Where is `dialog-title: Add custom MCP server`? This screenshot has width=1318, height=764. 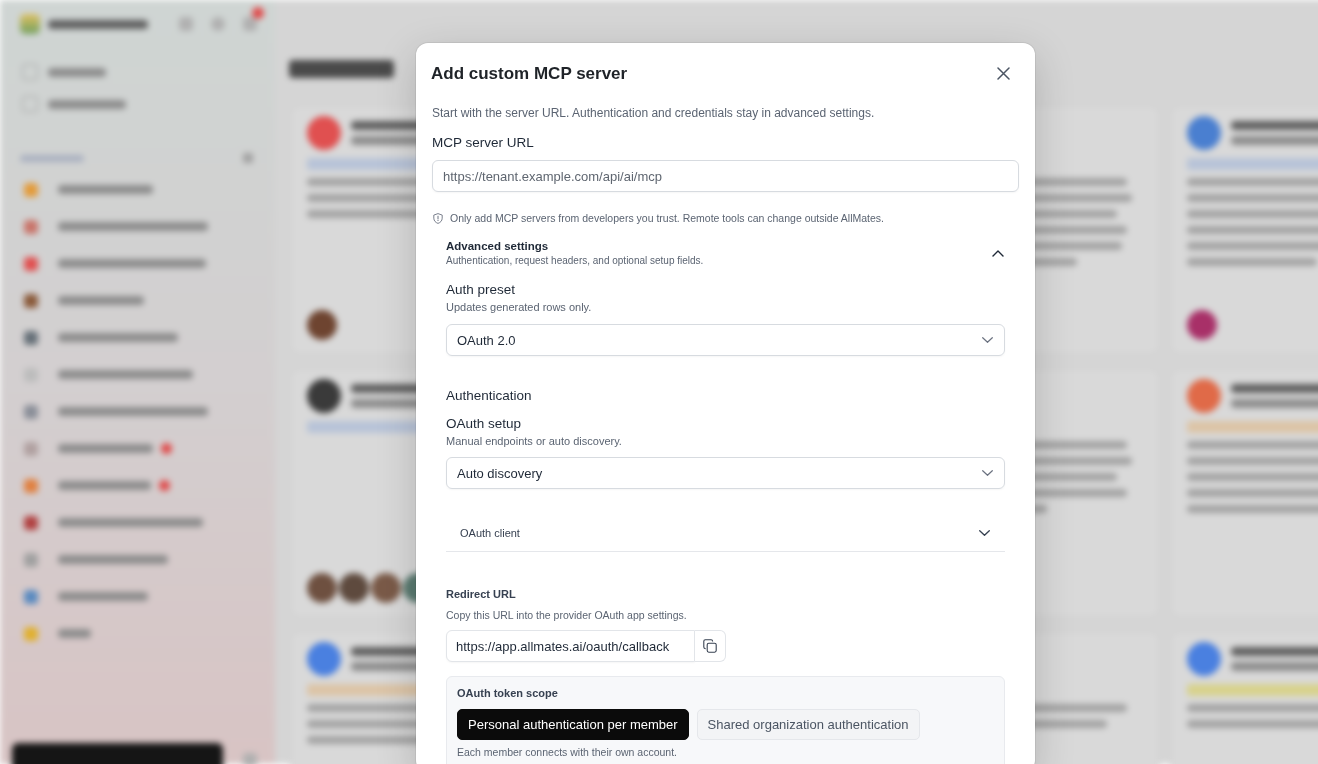 dialog-title: Add custom MCP server is located at coordinates (529, 73).